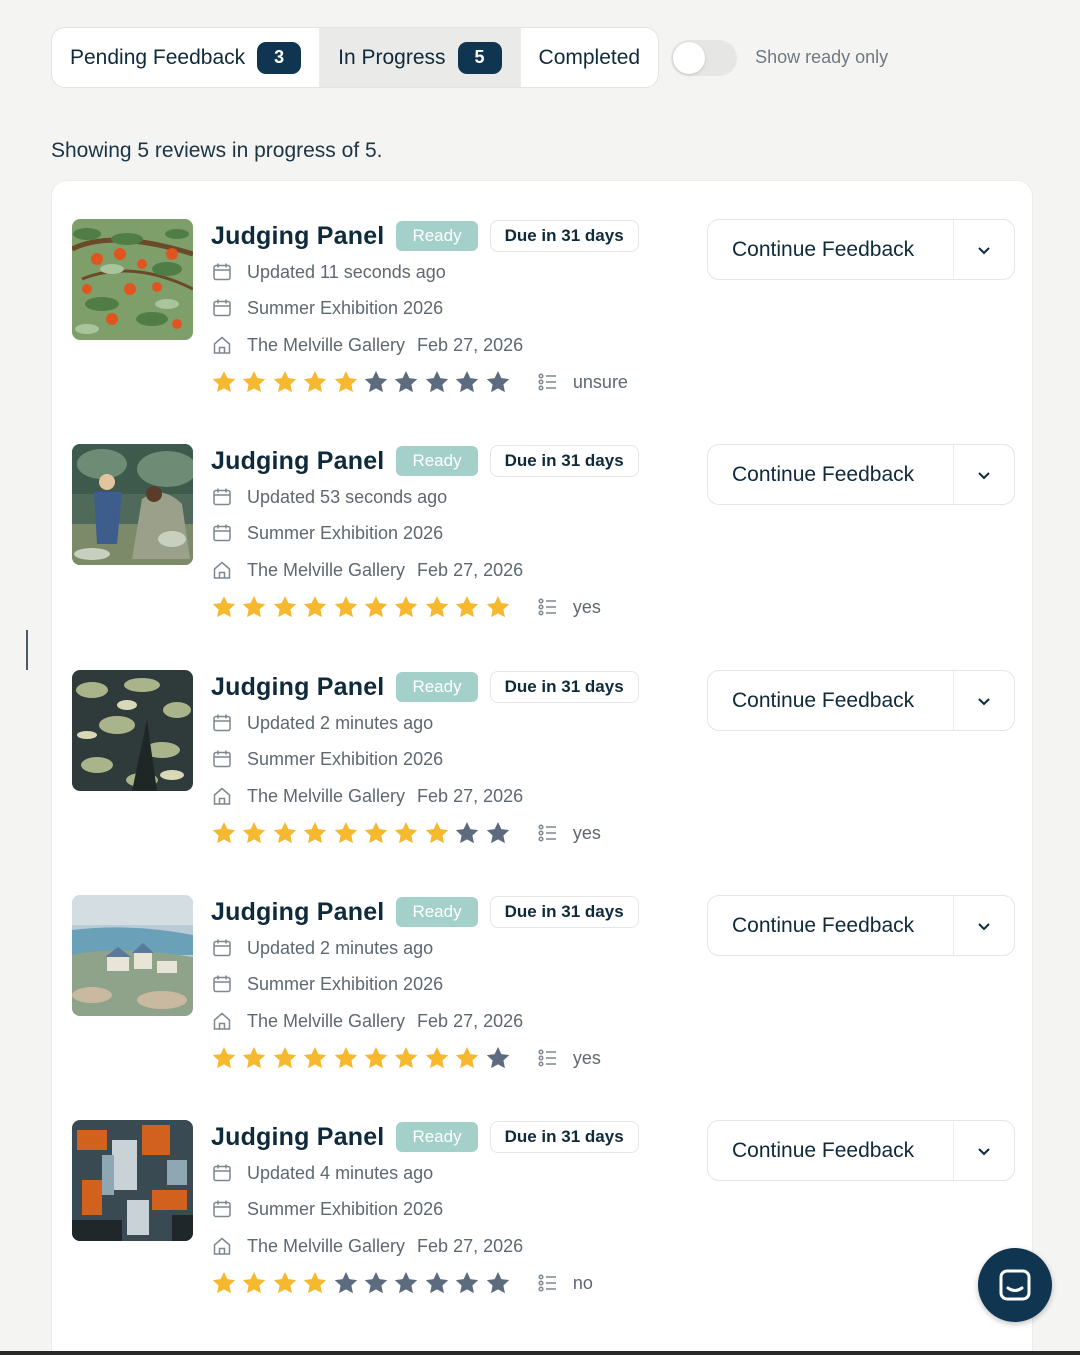 The width and height of the screenshot is (1080, 1355). What do you see at coordinates (420, 57) in the screenshot?
I see `tab-in-progress: In Progress 5` at bounding box center [420, 57].